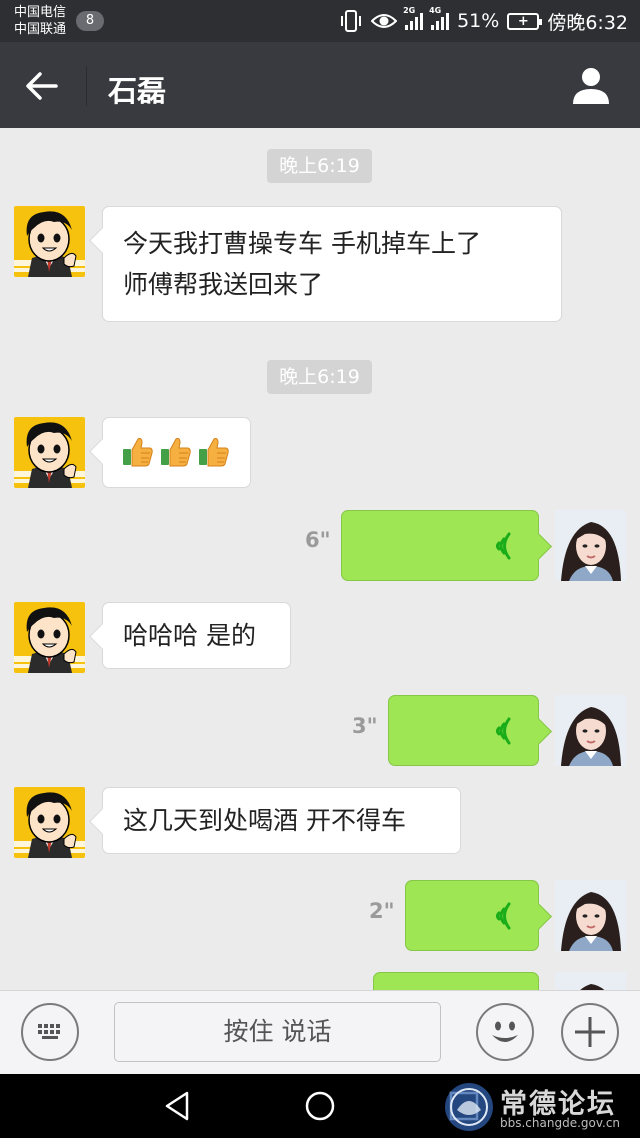 The image size is (640, 1138). I want to click on system-nav-bar: 常德论坛 bbs.changde.gov.cn, so click(320, 1106).